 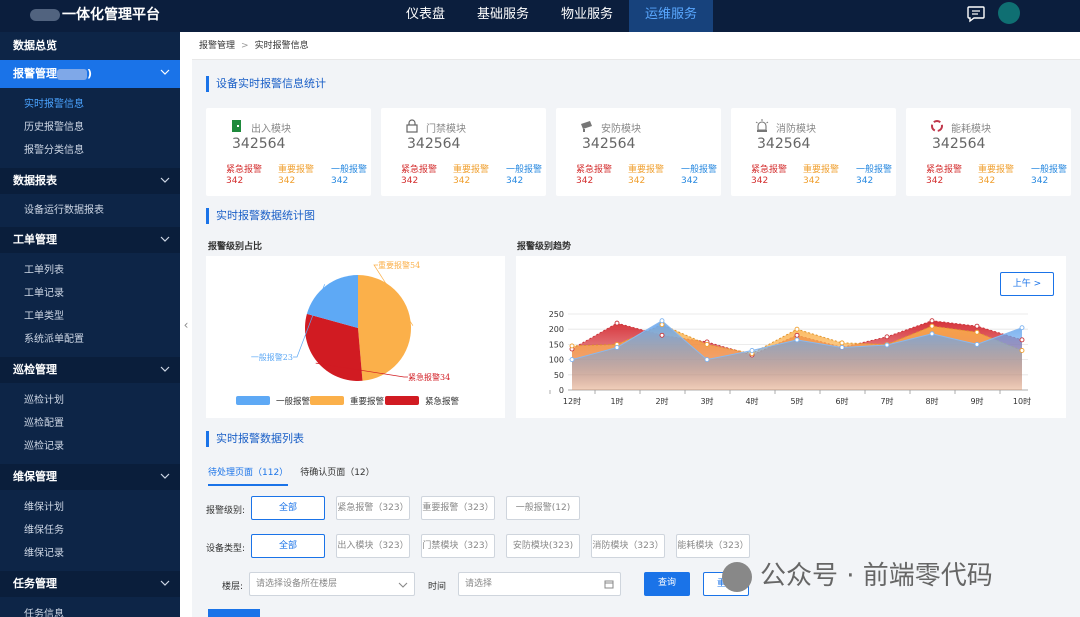 I want to click on sidebar-item-dispatch-config: 系统派单配置, so click(x=90, y=339).